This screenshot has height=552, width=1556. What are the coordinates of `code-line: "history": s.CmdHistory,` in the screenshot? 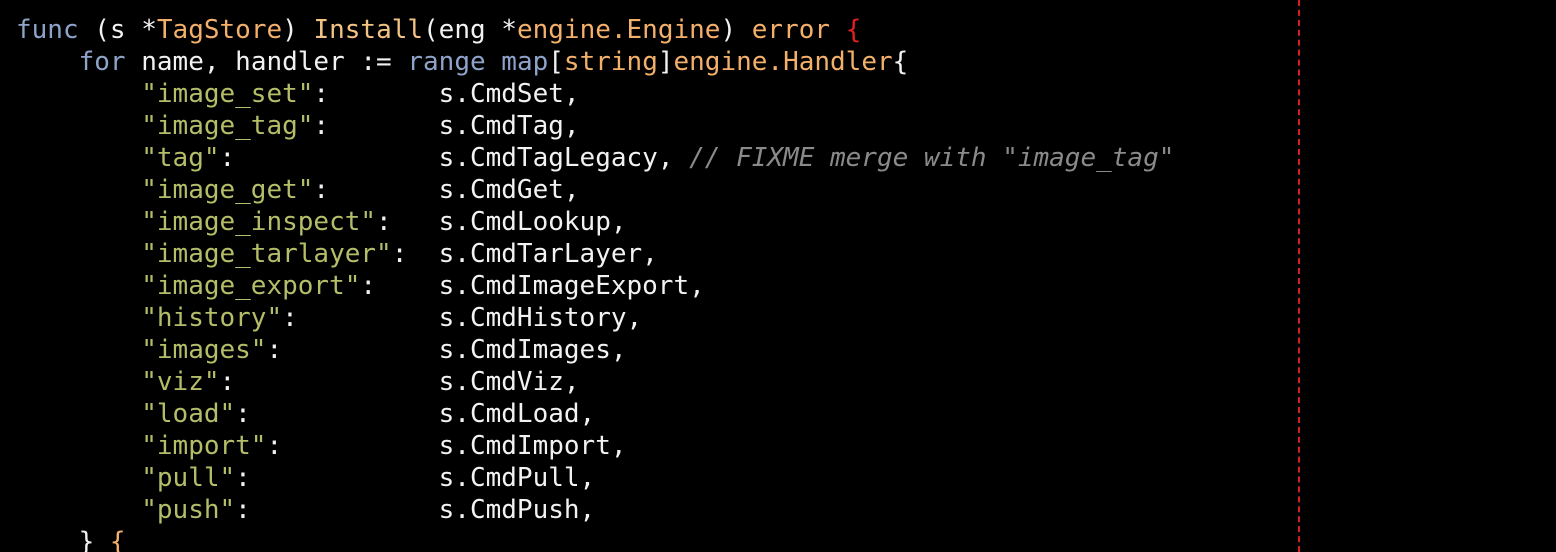 It's located at (595, 318).